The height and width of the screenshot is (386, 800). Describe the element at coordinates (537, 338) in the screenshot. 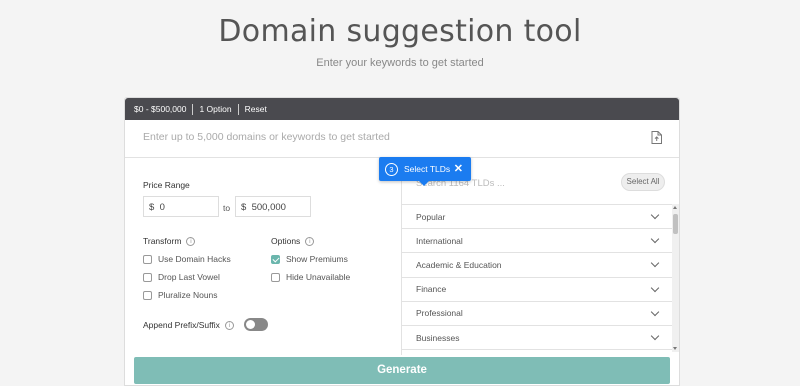

I see `tld-category-businesses: Businesses` at that location.